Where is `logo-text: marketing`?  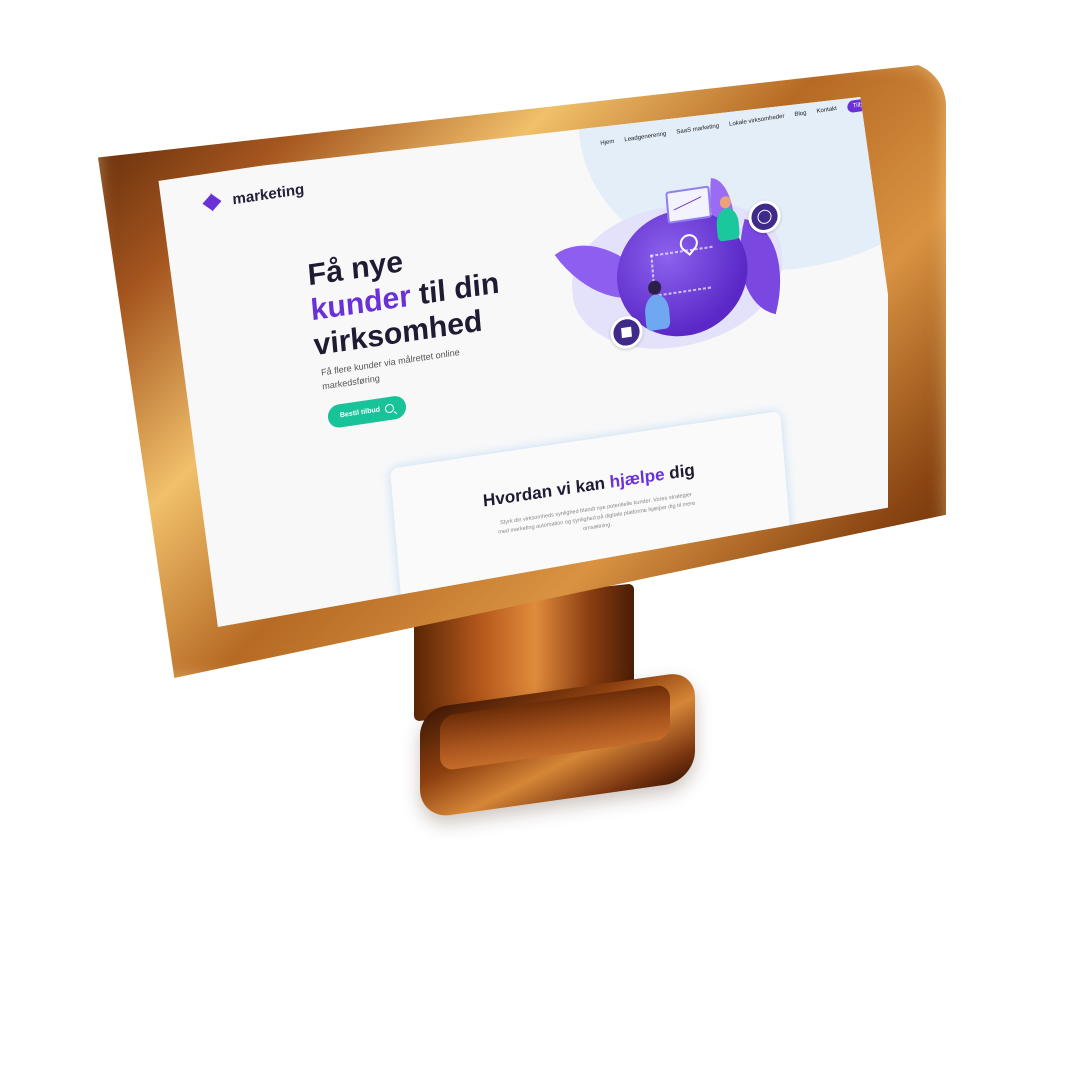 logo-text: marketing is located at coordinates (268, 194).